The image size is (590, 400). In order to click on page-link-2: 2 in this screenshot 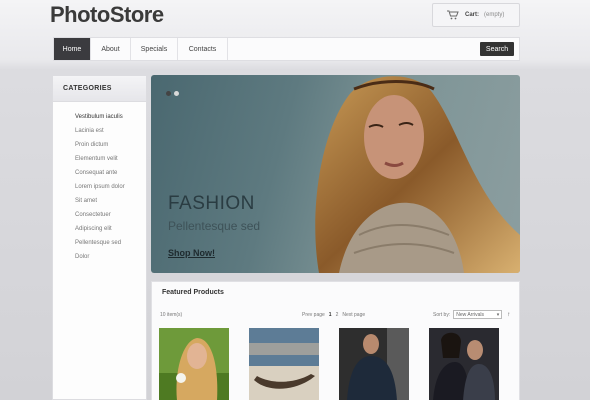, I will do `click(337, 315)`.